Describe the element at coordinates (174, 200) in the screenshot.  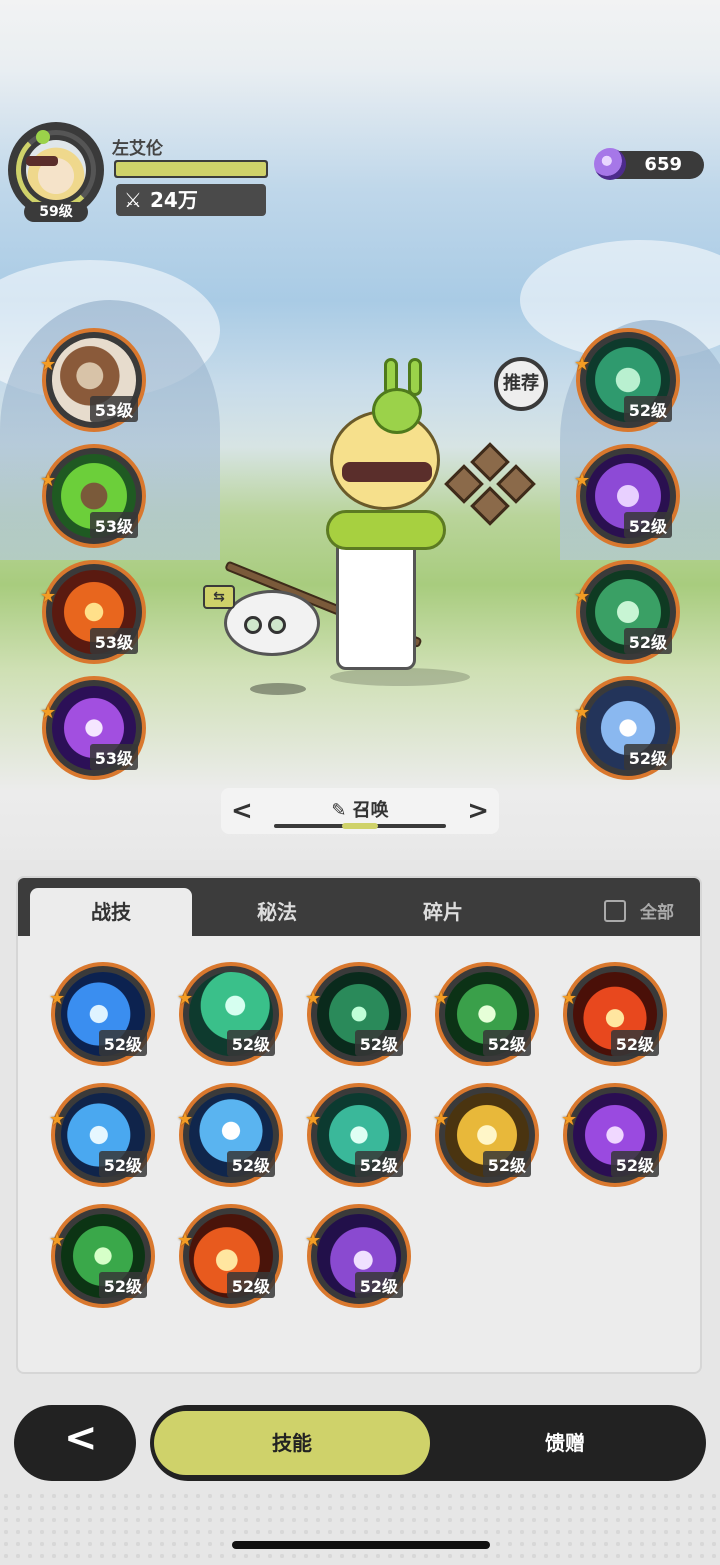
I see `combat-power-value: 24万` at that location.